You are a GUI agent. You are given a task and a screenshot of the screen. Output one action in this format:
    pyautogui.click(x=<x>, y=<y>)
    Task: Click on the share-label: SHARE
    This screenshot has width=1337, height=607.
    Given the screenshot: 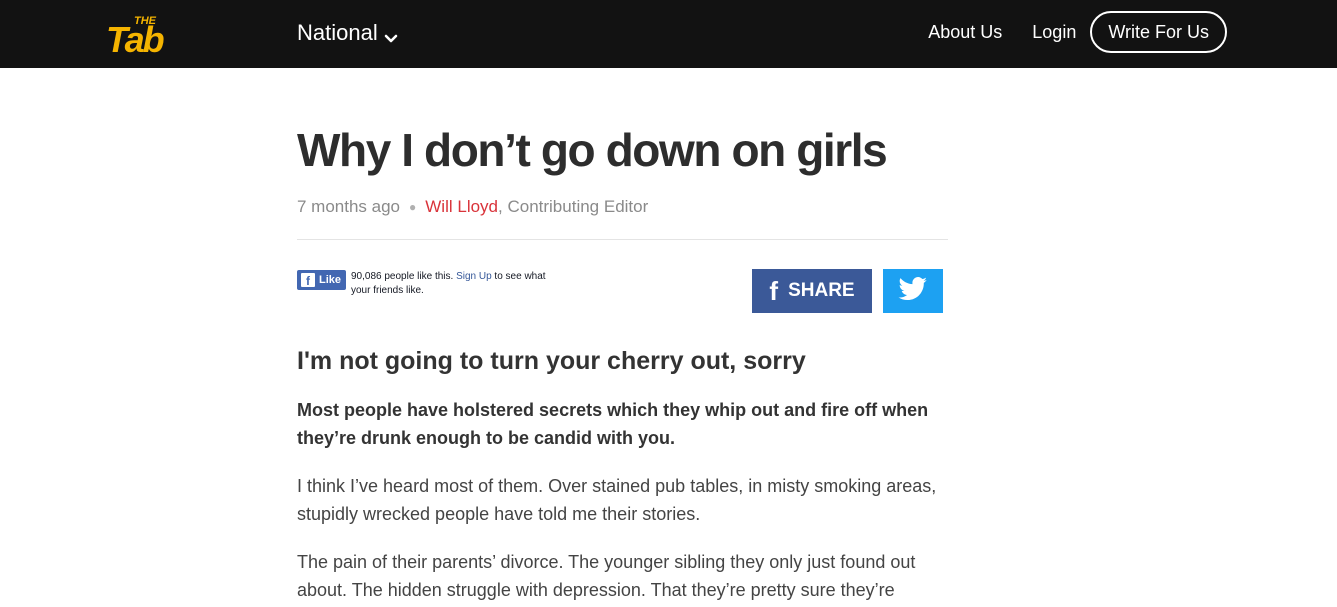 What is the action you would take?
    pyautogui.click(x=821, y=290)
    